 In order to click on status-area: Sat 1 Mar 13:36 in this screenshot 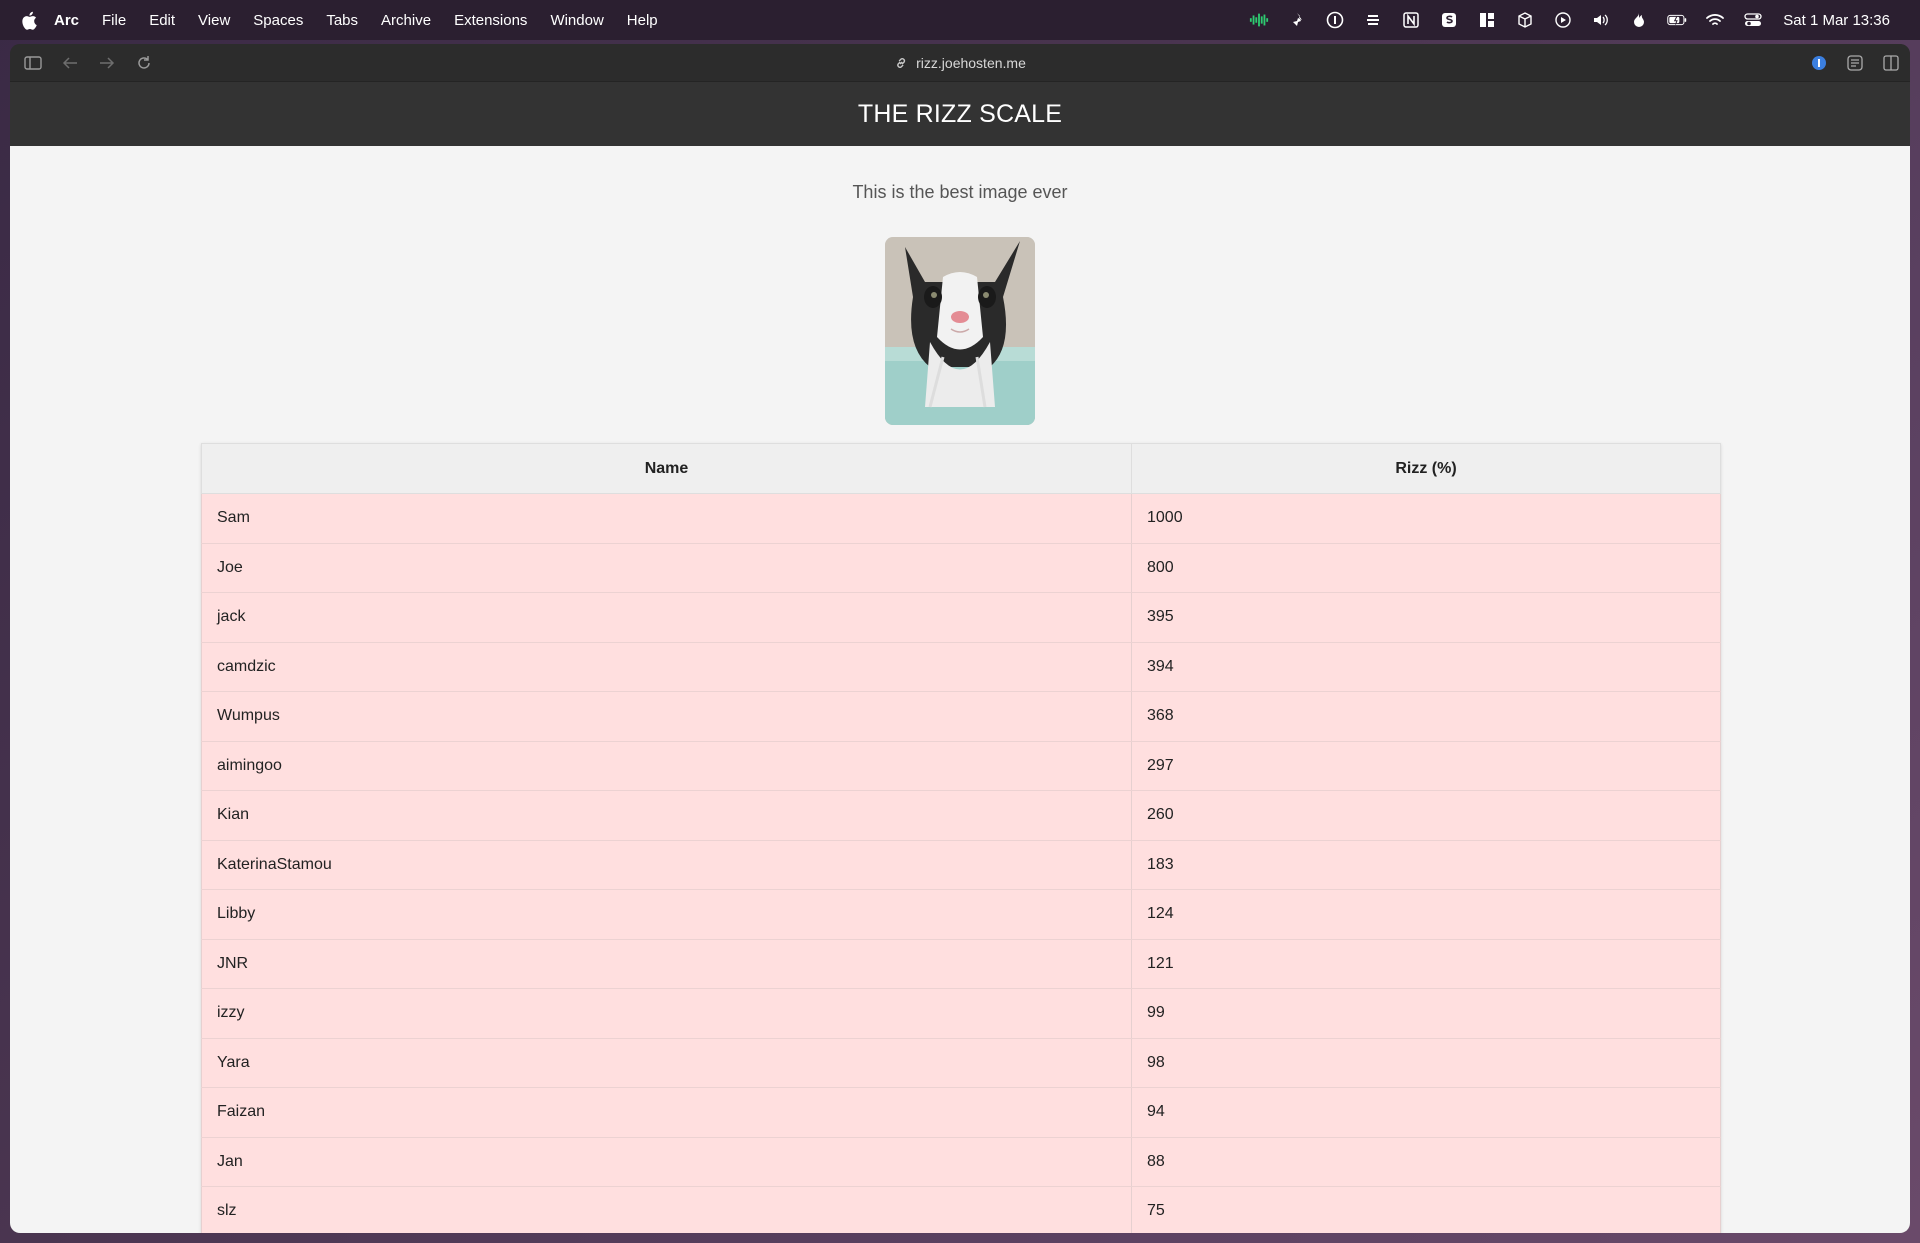, I will do `click(1560, 20)`.